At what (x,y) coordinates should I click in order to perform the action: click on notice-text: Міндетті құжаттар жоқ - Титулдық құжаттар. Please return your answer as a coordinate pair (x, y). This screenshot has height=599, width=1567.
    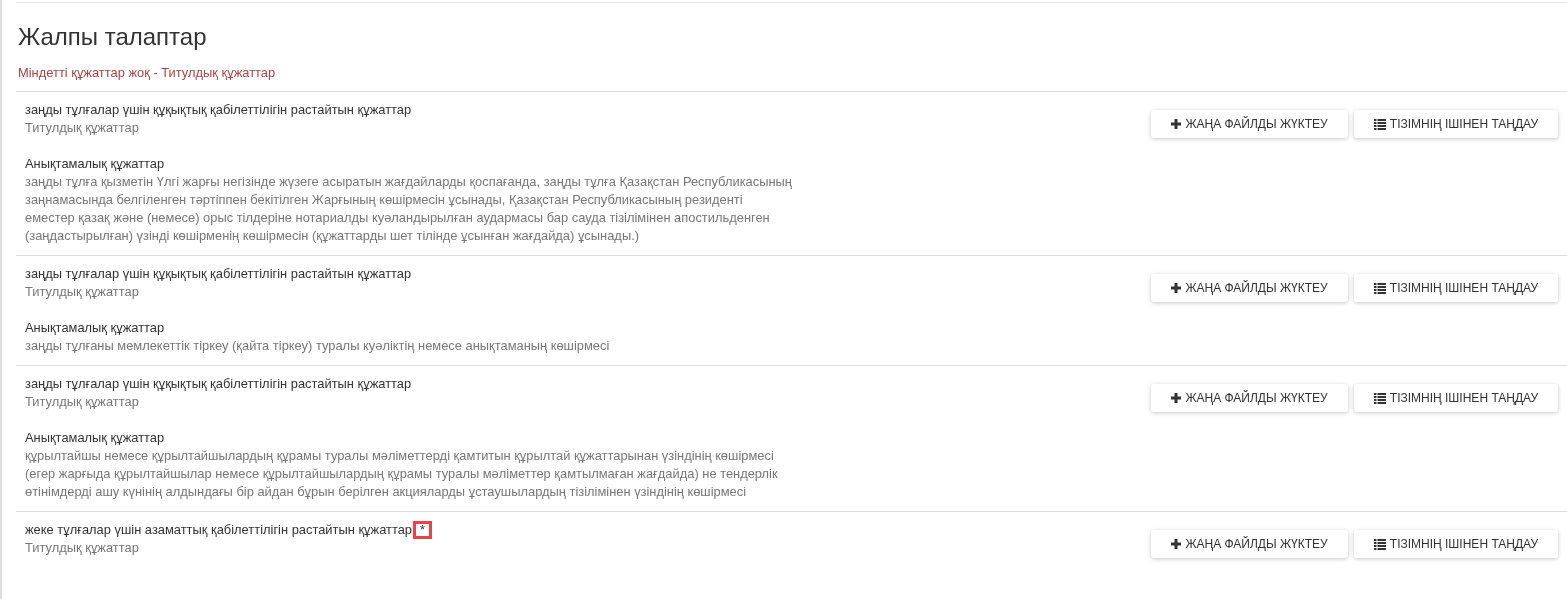
    Looking at the image, I should click on (147, 73).